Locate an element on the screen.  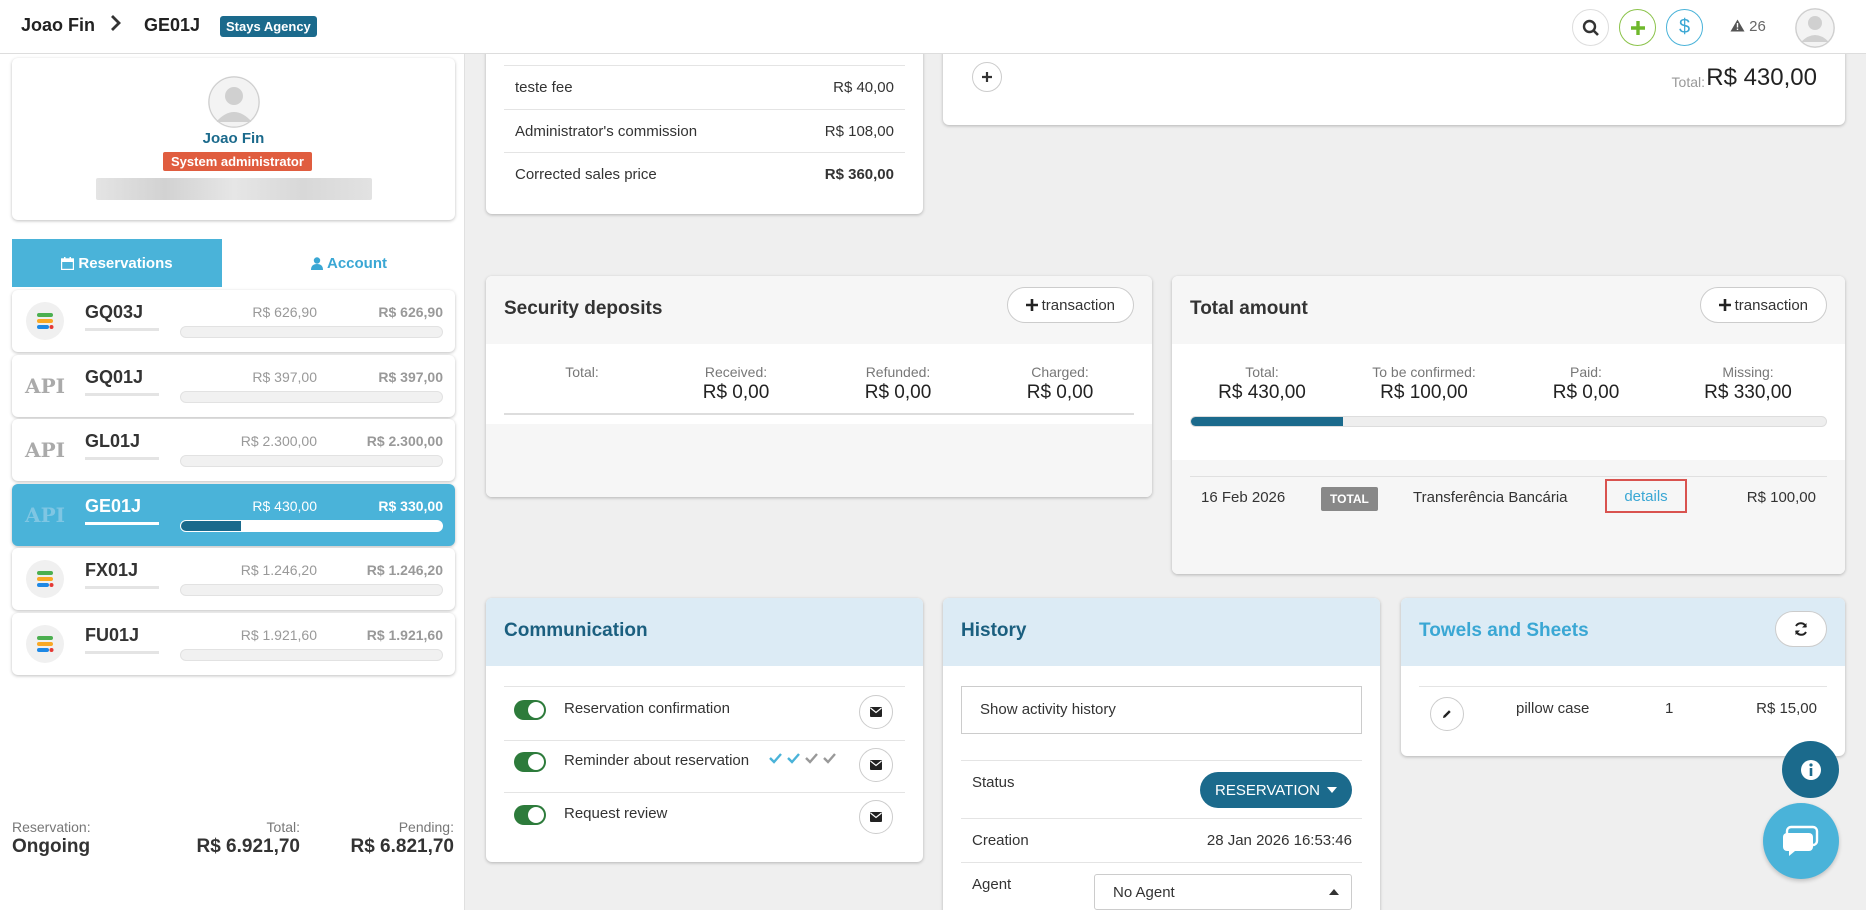
warning-icon is located at coordinates (1737, 25).